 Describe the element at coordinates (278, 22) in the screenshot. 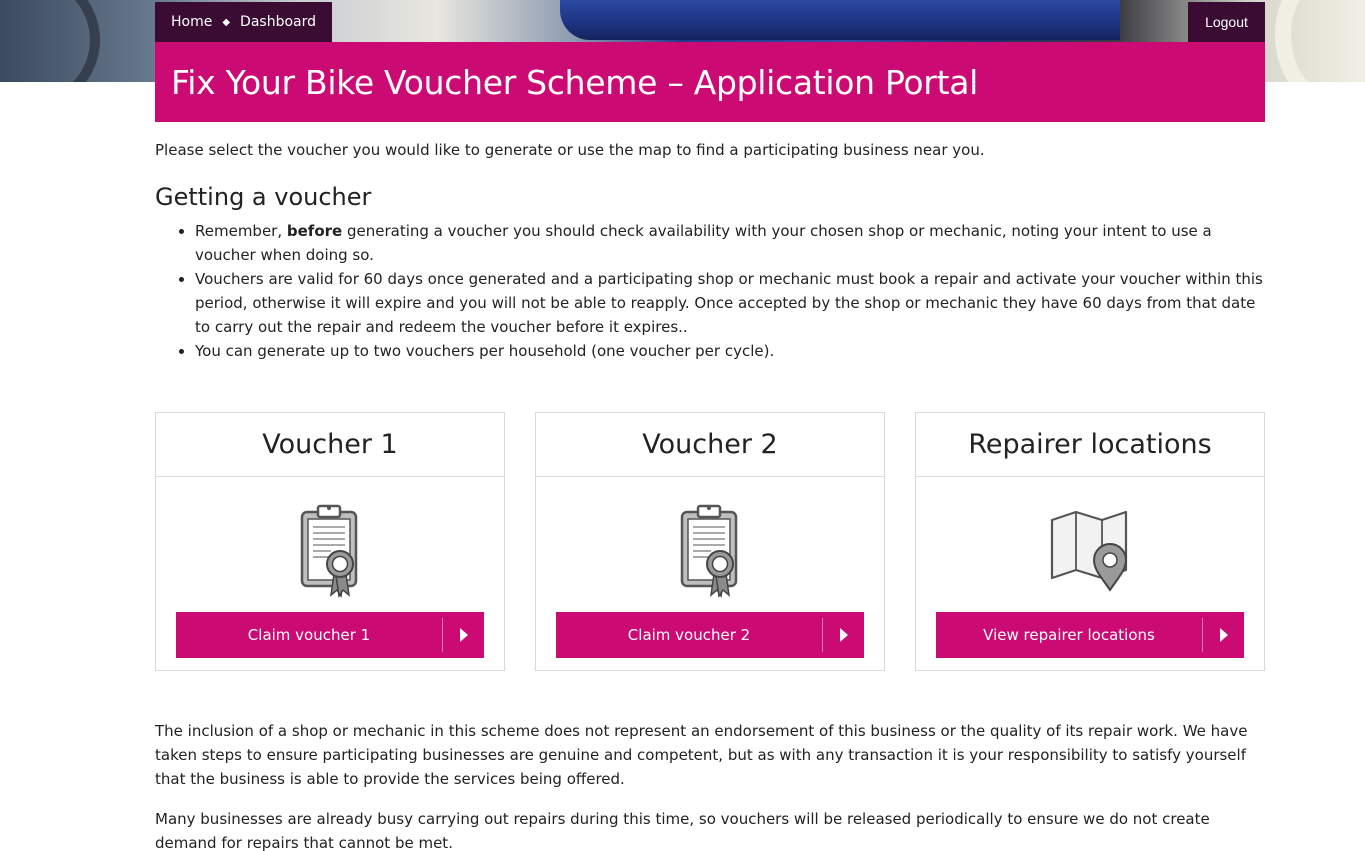

I see `breadcrumb-dashboard-link: Dashboard` at that location.